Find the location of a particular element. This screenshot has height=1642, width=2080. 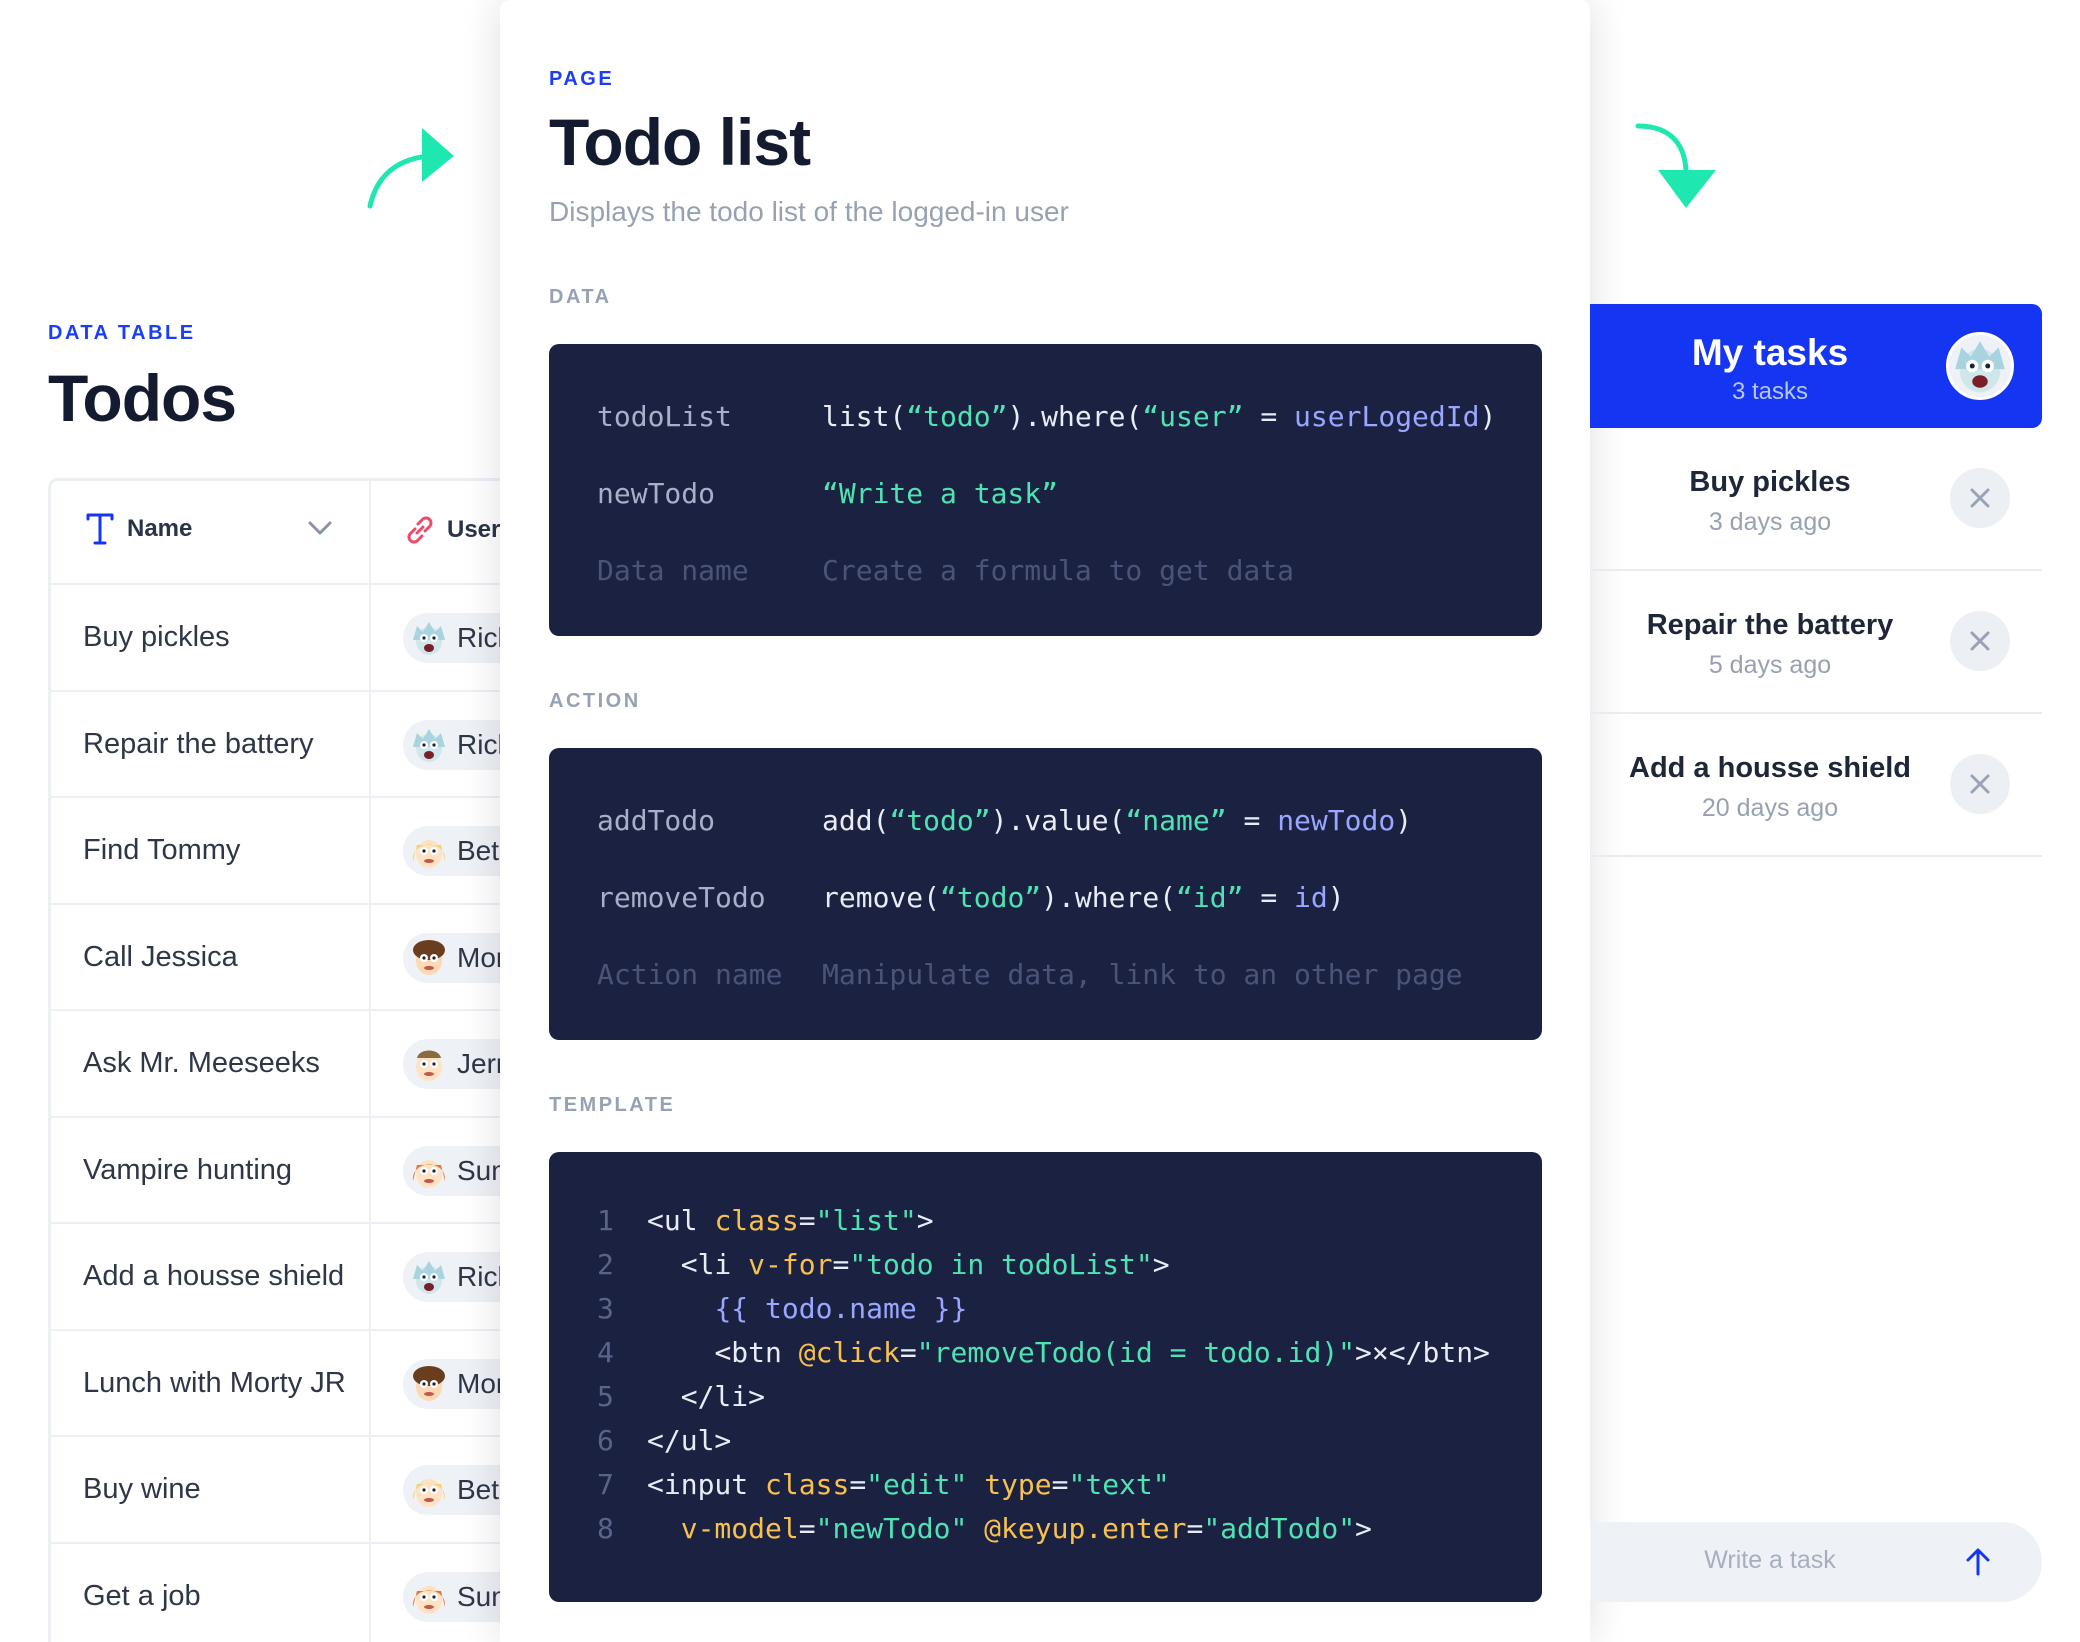

task-date: 20 days ago is located at coordinates (1770, 808).